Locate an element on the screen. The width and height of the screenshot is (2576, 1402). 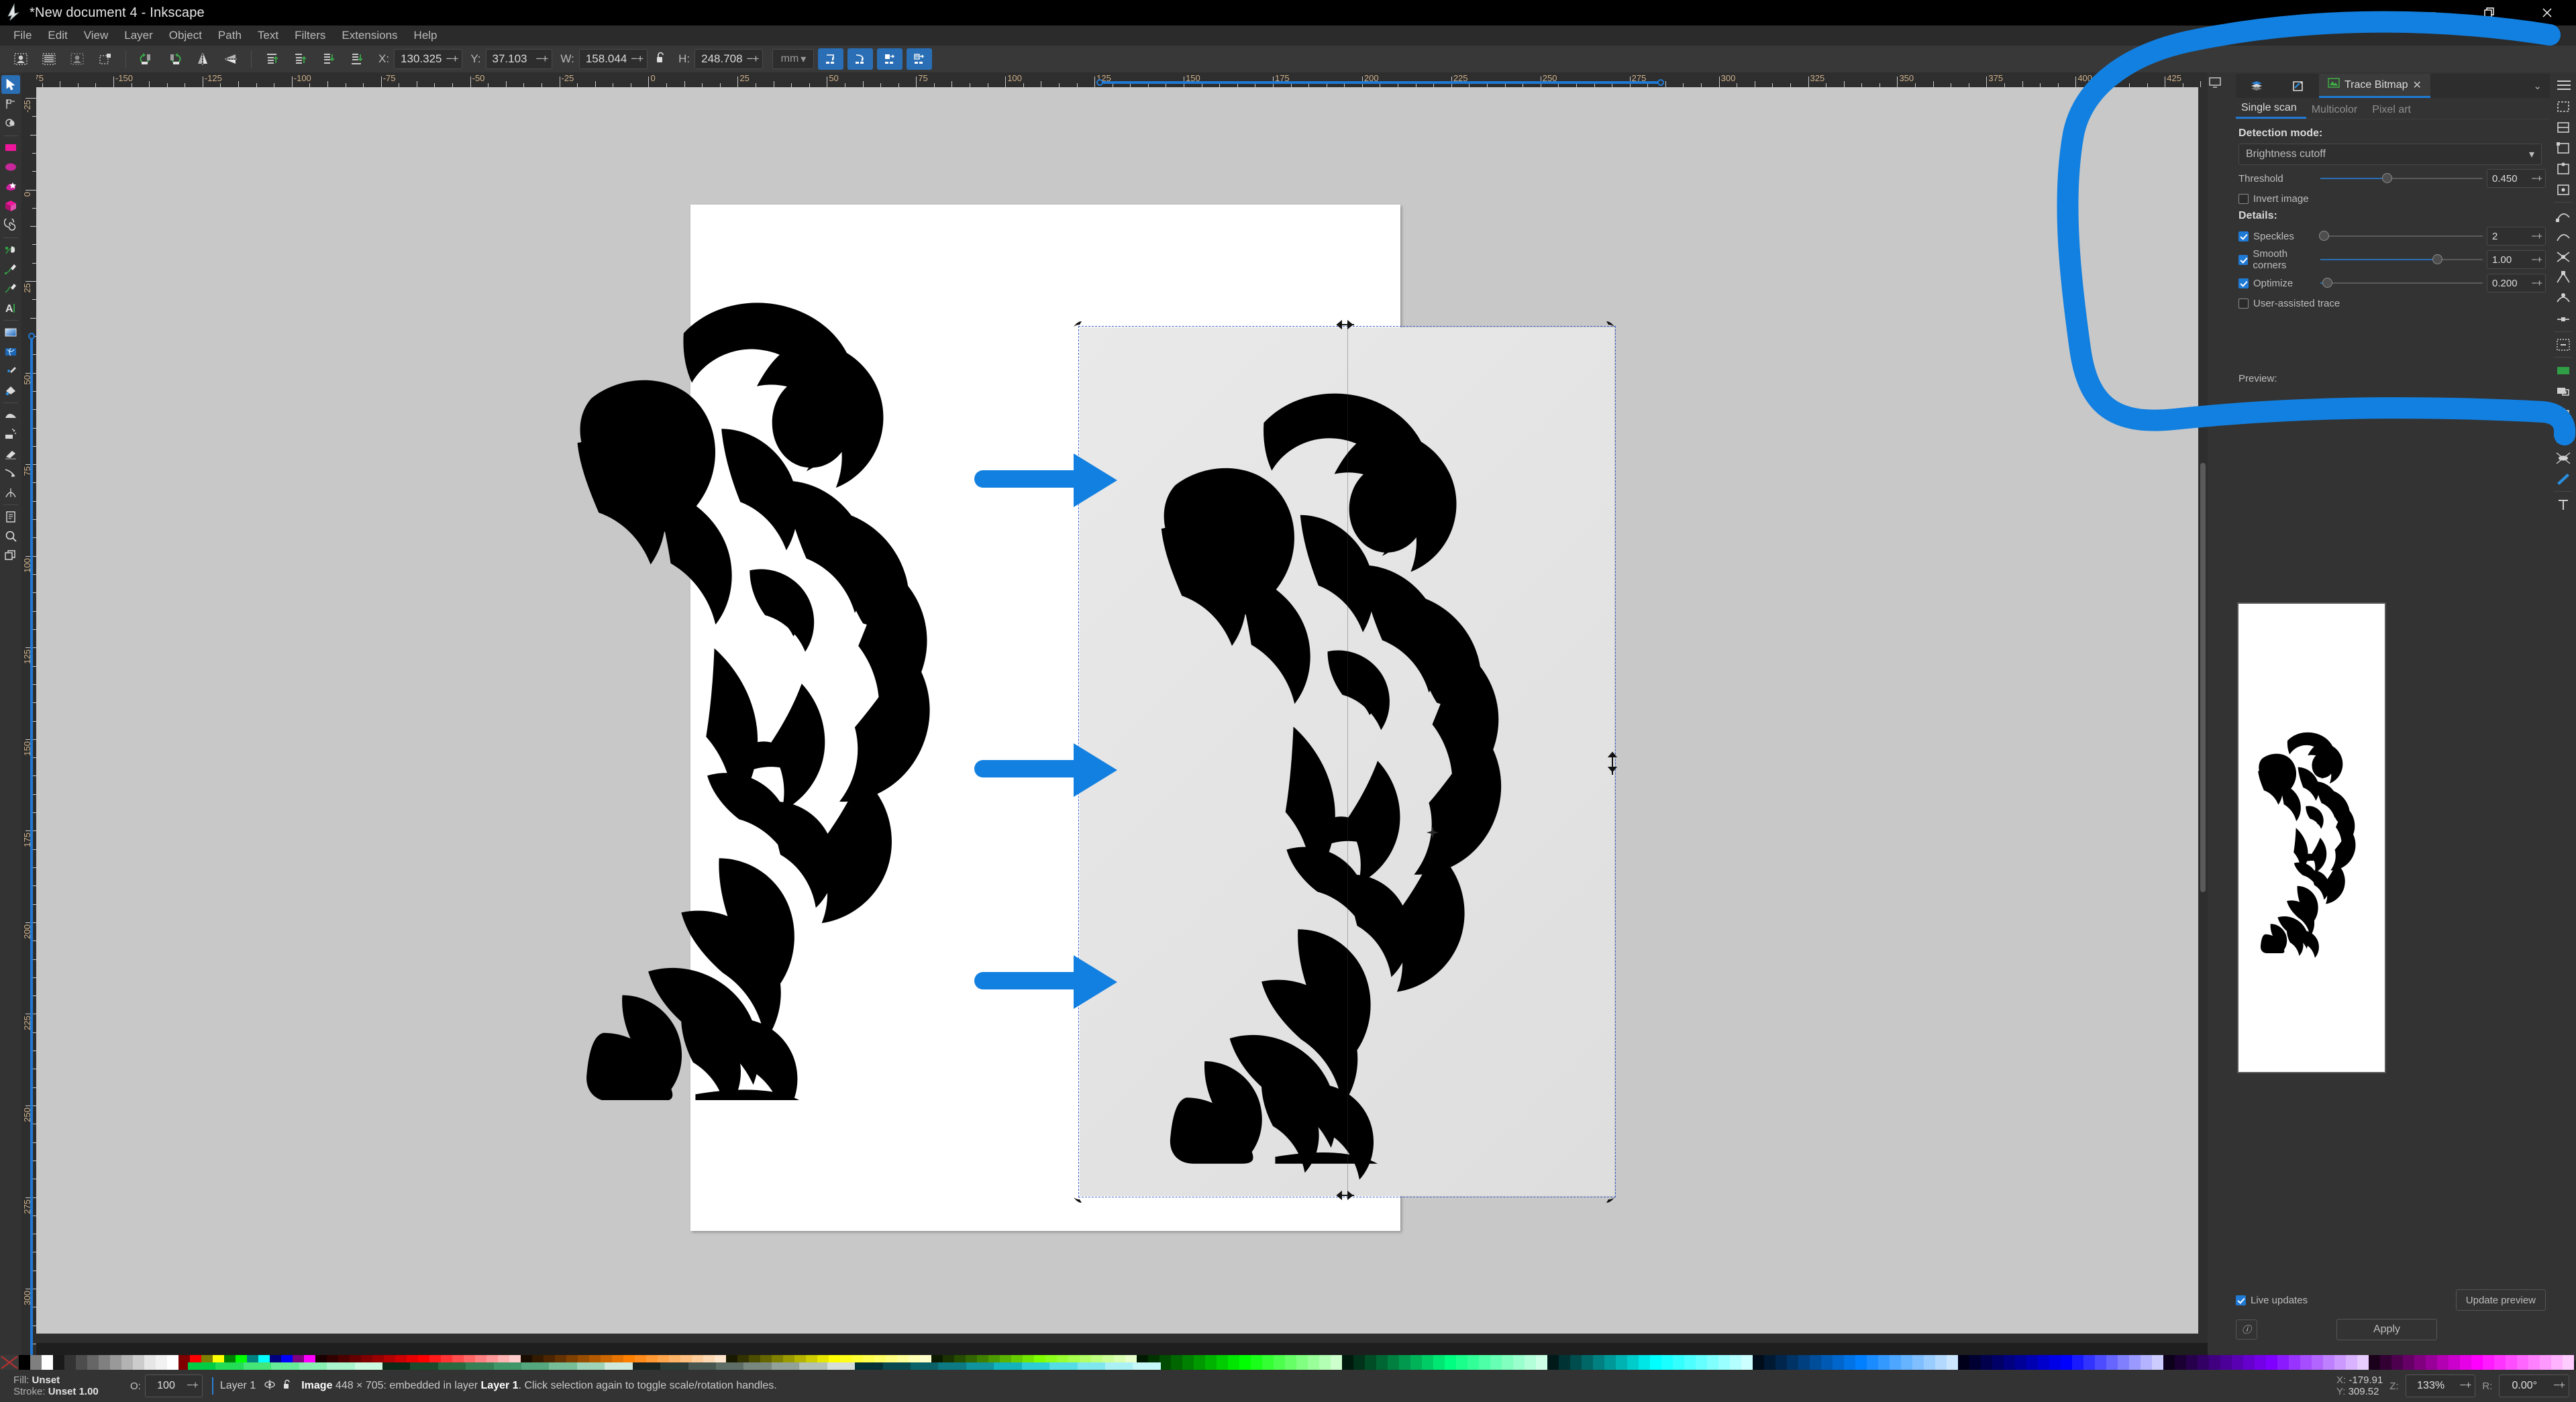
snap-guide-icon is located at coordinates (2563, 479).